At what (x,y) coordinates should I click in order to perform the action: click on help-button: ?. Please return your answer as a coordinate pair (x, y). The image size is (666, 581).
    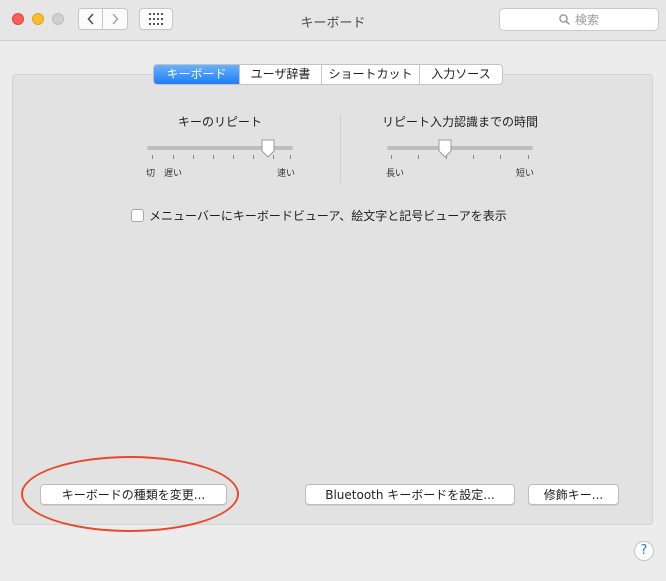
    Looking at the image, I should click on (644, 551).